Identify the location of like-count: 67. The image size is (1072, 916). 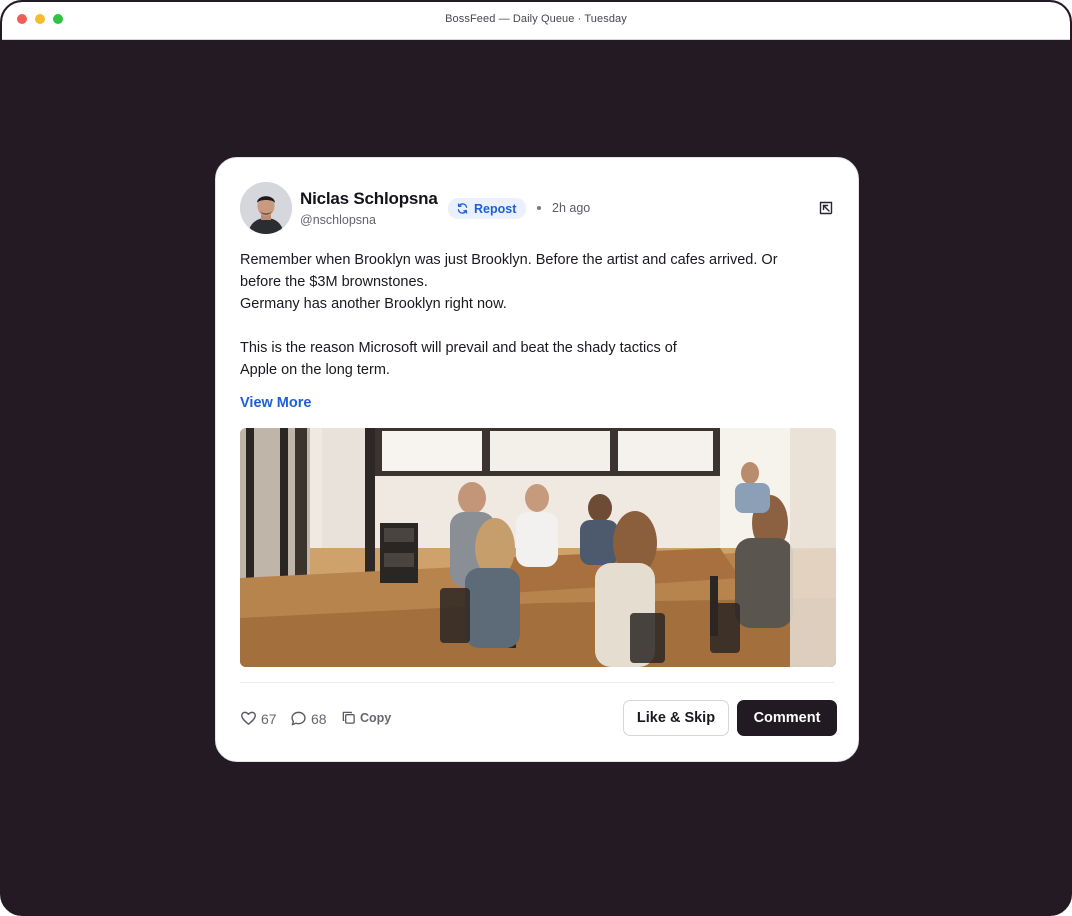
(269, 718).